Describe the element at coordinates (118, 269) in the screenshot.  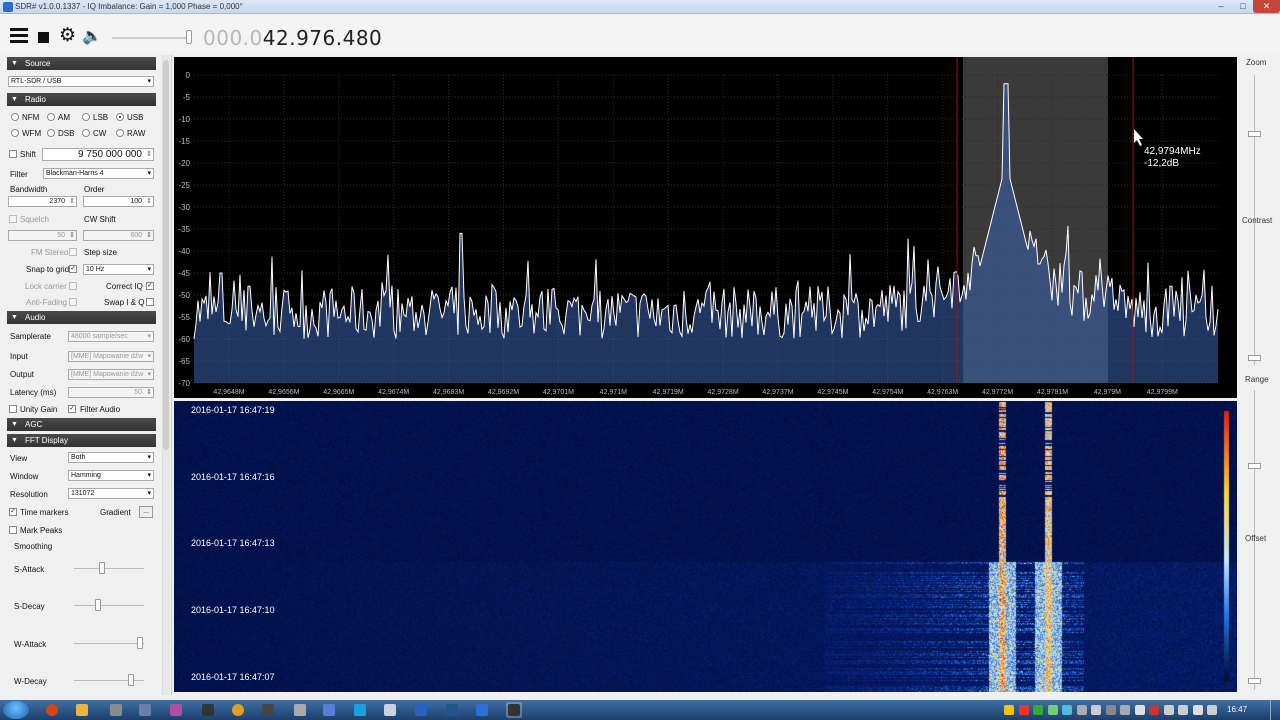
I see `stepsize-select: 10 Hz` at that location.